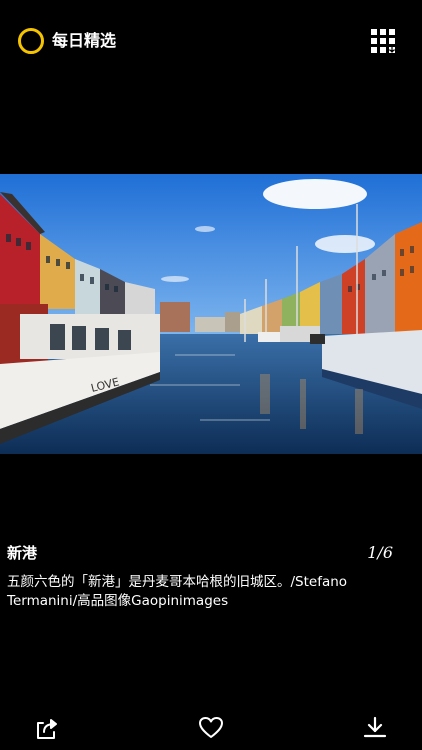 This screenshot has width=422, height=750. I want to click on download-icon, so click(375, 728).